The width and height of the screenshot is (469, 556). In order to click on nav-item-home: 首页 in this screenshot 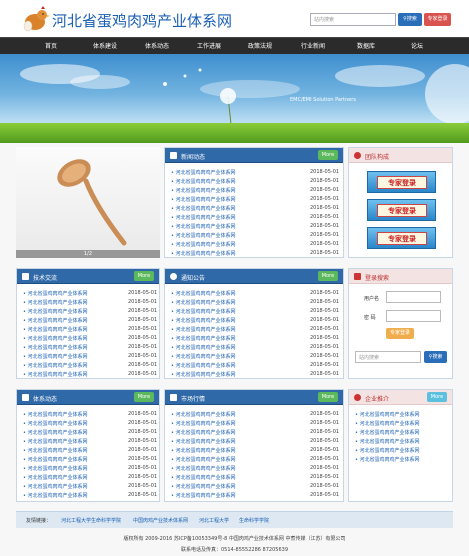, I will do `click(51, 46)`.